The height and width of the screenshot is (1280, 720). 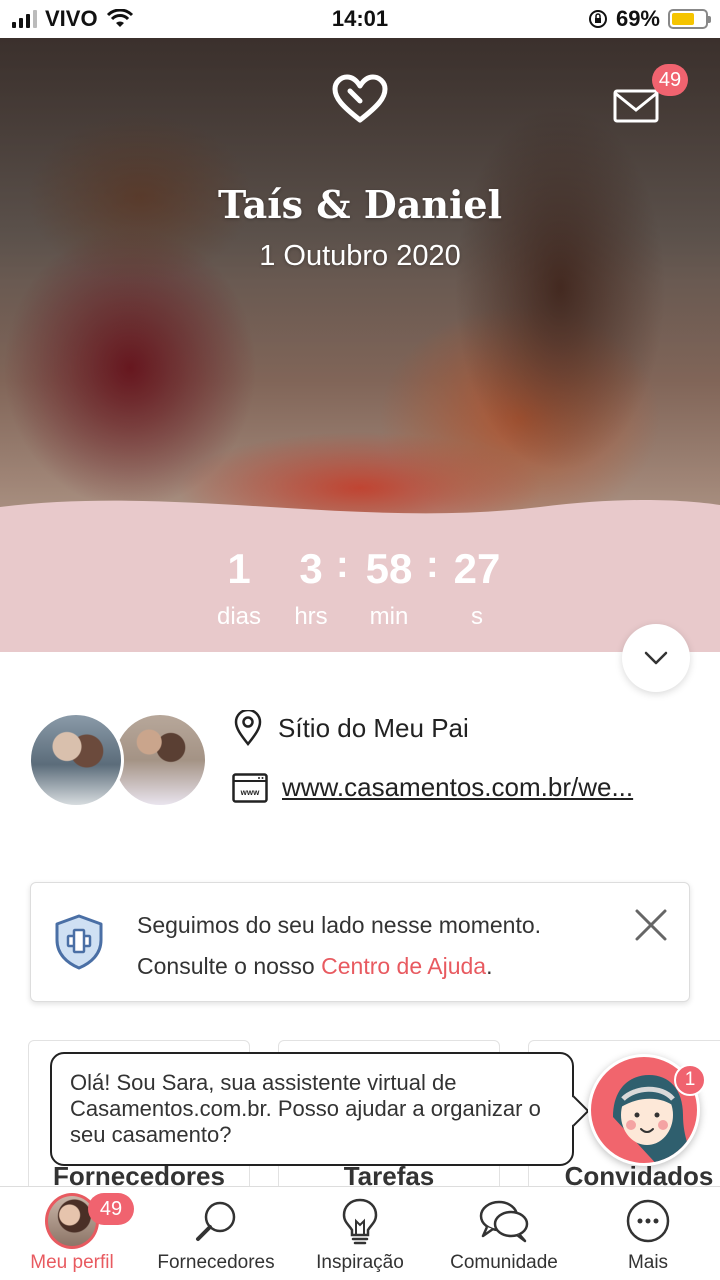 I want to click on rotation-lock-icon, so click(x=597, y=19).